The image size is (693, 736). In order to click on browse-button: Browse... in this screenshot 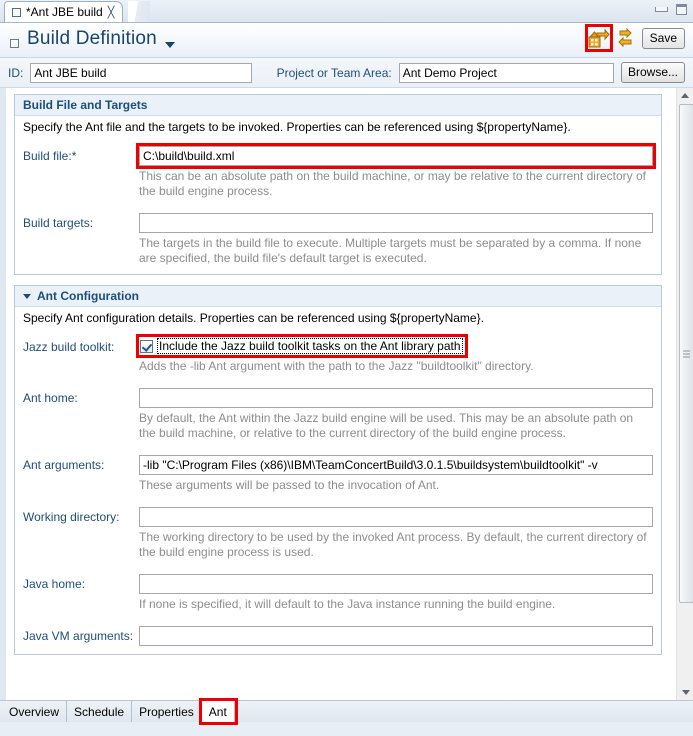, I will do `click(652, 72)`.